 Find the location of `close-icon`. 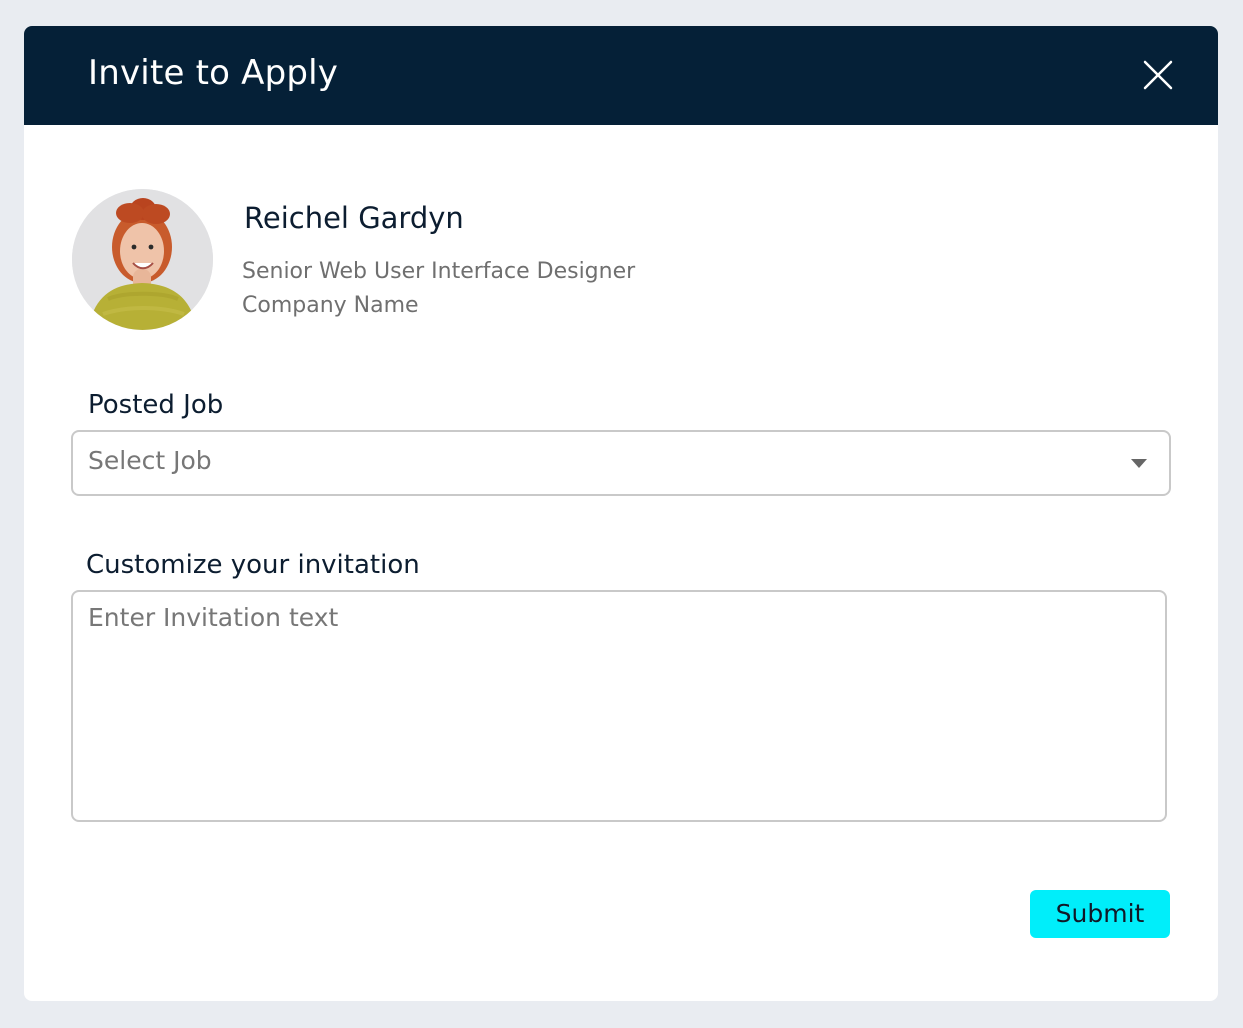

close-icon is located at coordinates (1158, 75).